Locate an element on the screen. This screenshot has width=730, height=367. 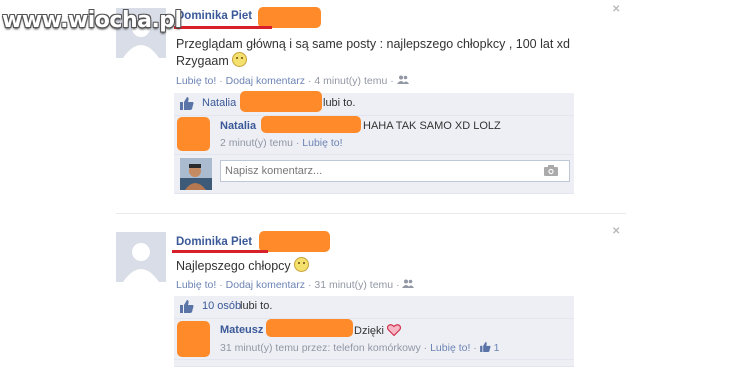
likes-bar: 10 osób lubi to. is located at coordinates (374, 307).